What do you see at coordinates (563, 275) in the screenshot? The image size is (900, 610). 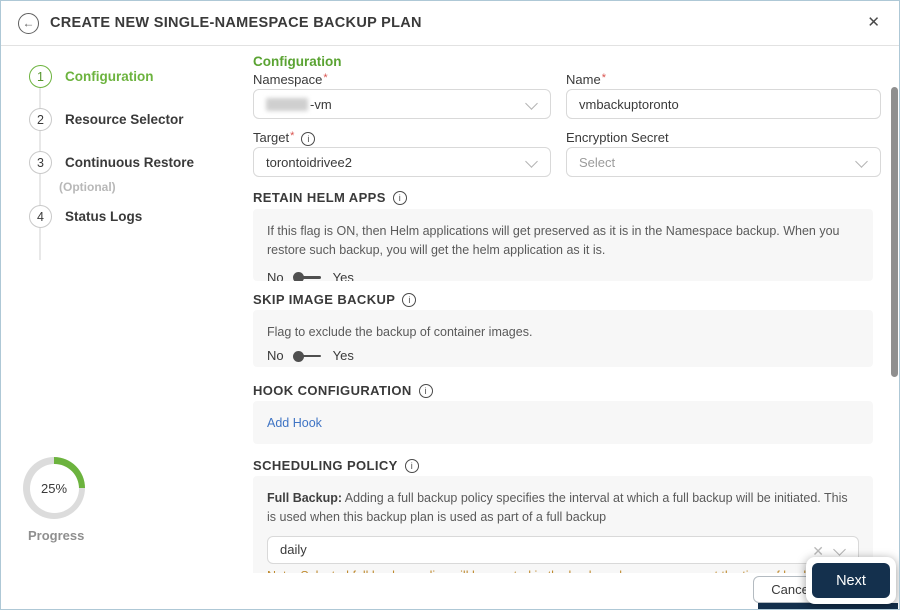 I see `retain-helm-toggle-row: No Yes` at bounding box center [563, 275].